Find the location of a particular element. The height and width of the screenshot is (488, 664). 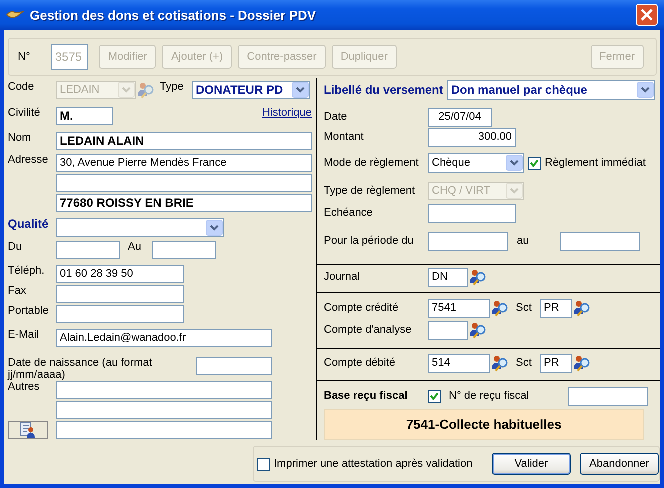

document-person-icon is located at coordinates (28, 430).